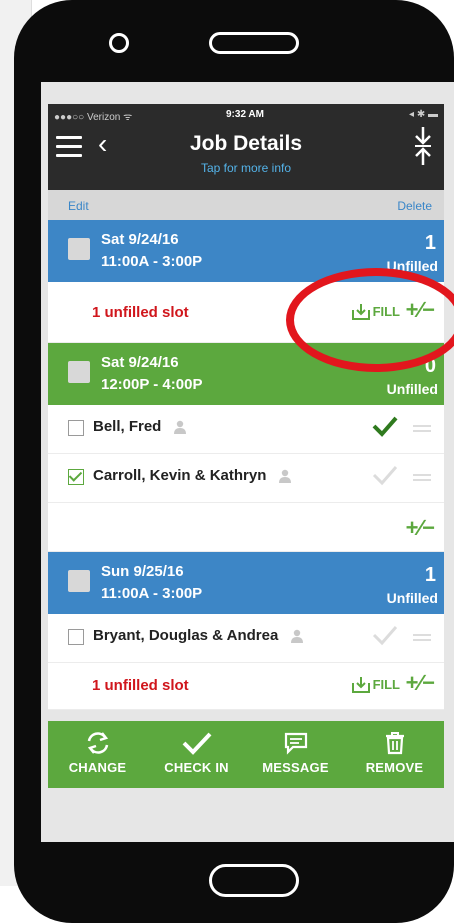  I want to click on volunteer-name: Carroll, Kevin & Kathryn, so click(192, 475).